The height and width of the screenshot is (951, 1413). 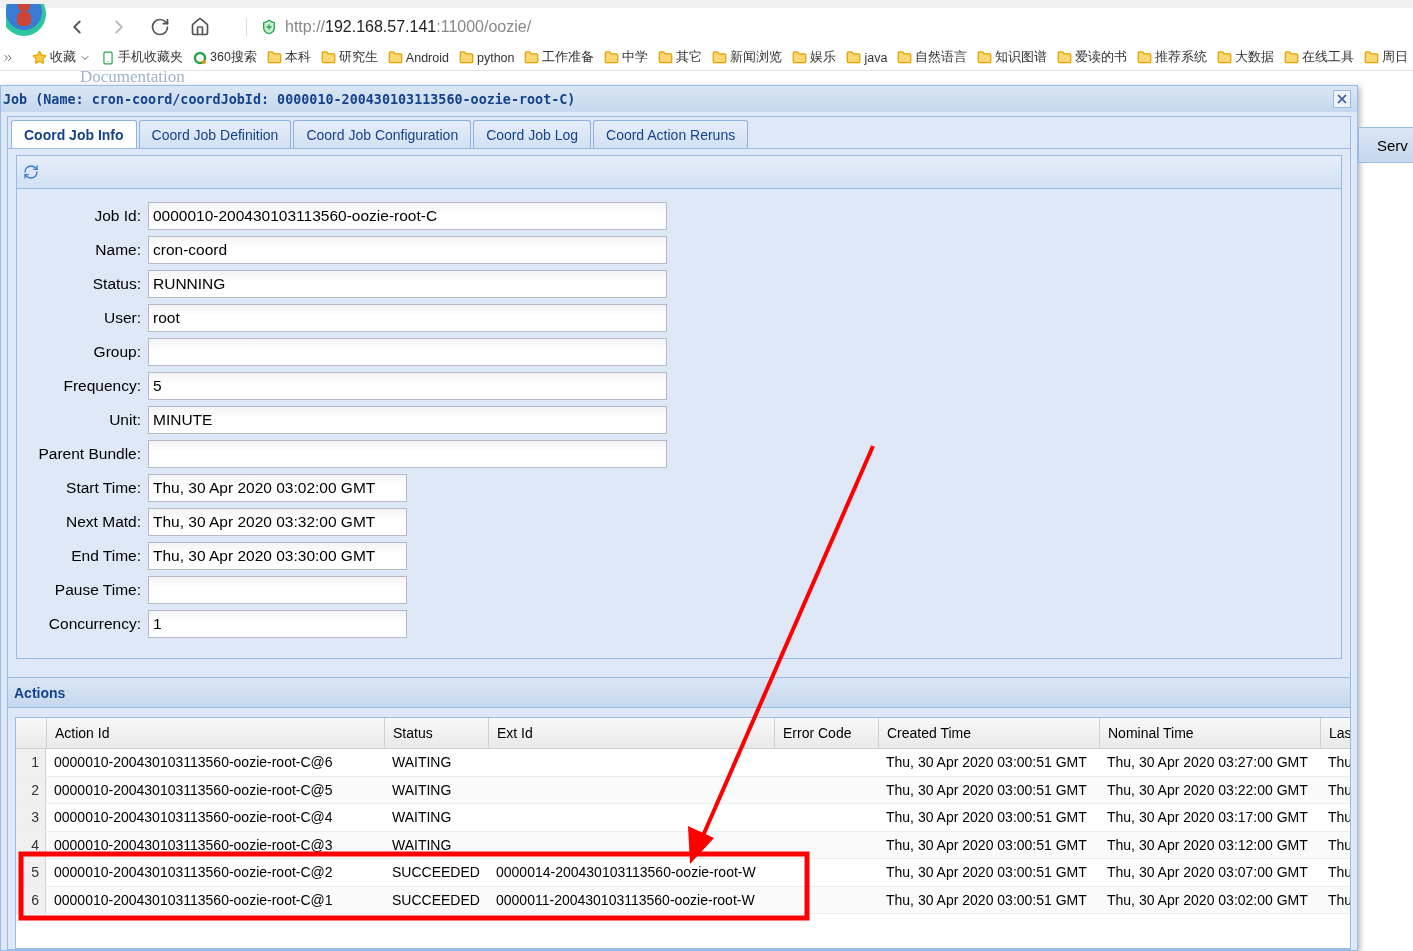 I want to click on table-cell-text: Thu, 30 Apr 2020 03:27:00 GMT, so click(x=1207, y=763).